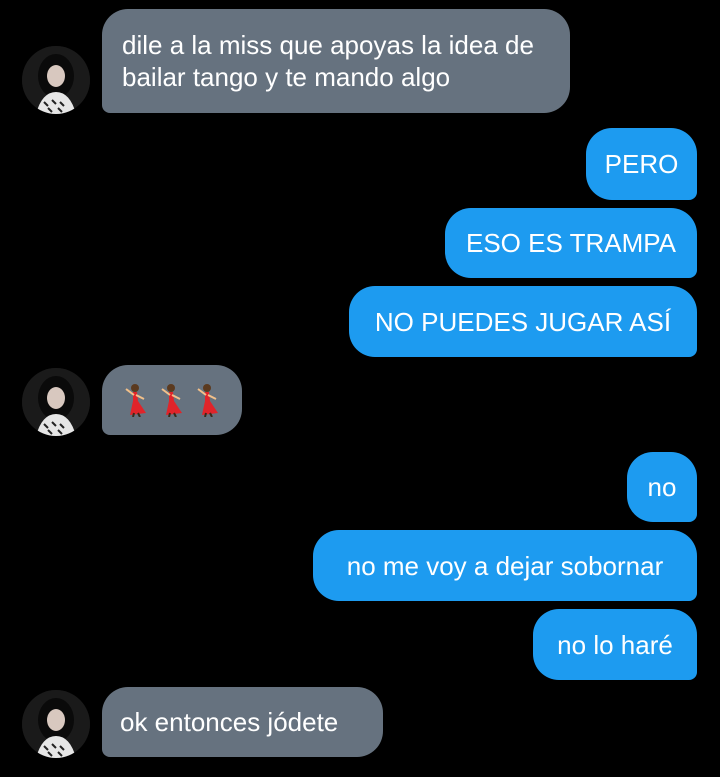  I want to click on incoming-message: ok entonces jódete, so click(242, 722).